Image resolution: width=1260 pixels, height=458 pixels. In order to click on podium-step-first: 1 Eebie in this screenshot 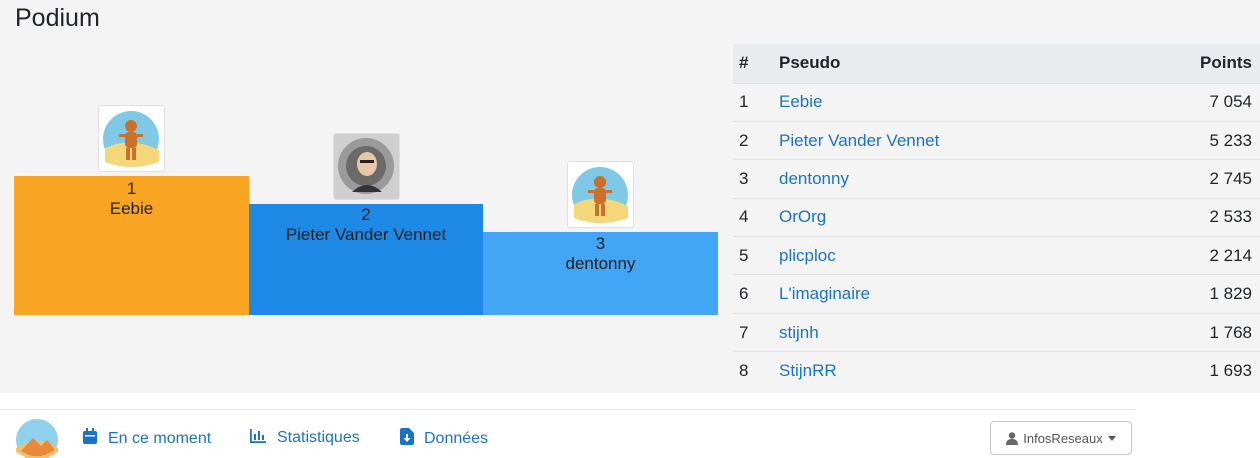, I will do `click(131, 245)`.